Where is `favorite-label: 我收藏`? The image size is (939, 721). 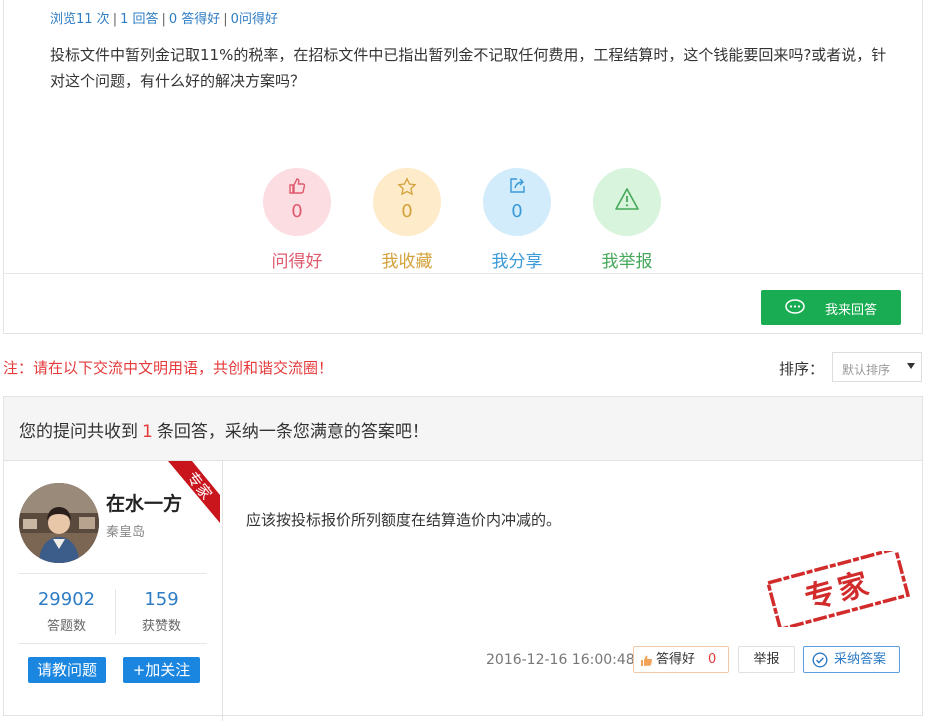
favorite-label: 我收藏 is located at coordinates (407, 262).